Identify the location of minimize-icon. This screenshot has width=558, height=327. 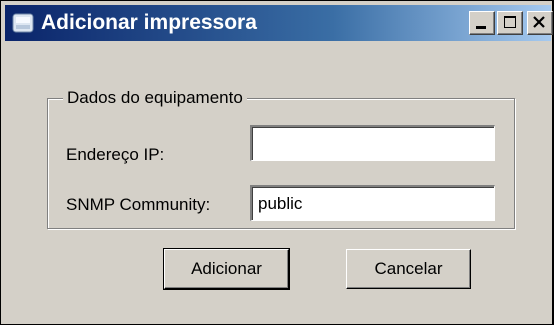
(481, 27).